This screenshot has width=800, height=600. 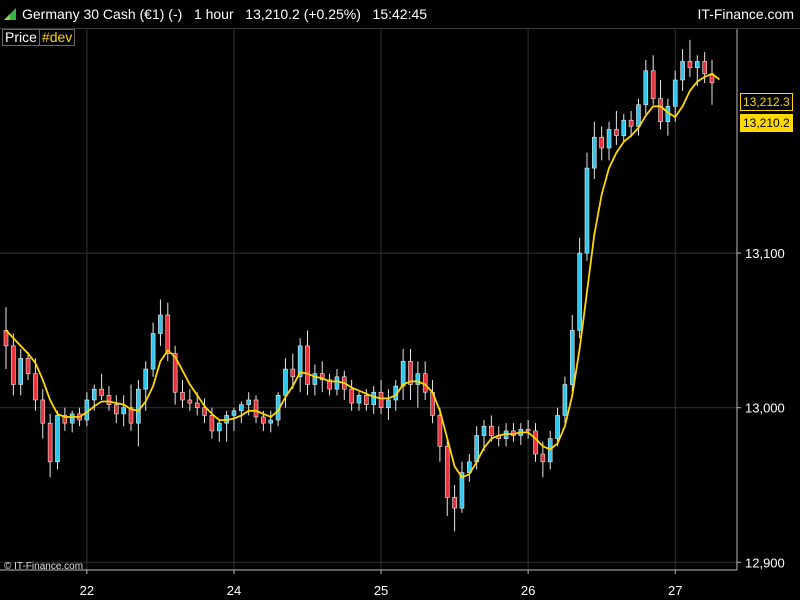 I want to click on ma-value-tag: 13,212.3, so click(x=766, y=102).